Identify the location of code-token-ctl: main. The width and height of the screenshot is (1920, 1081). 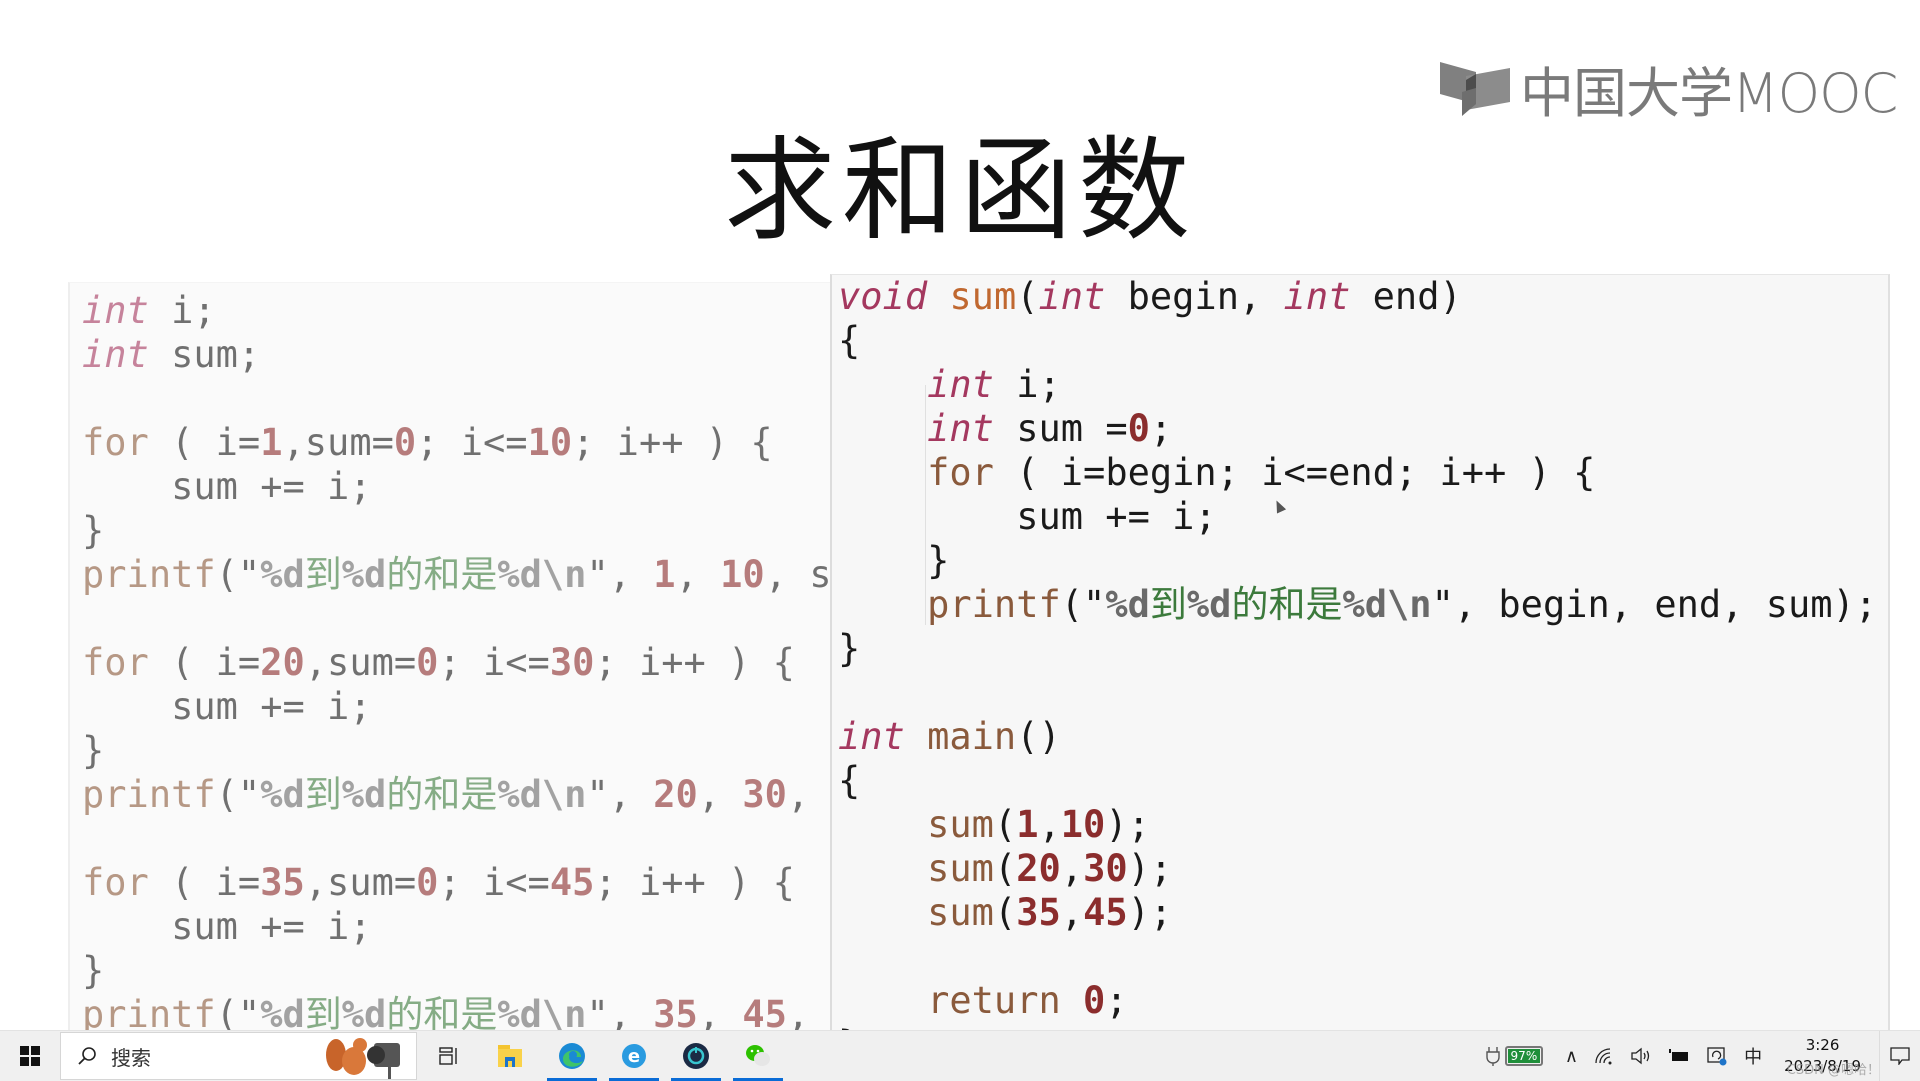
(972, 736).